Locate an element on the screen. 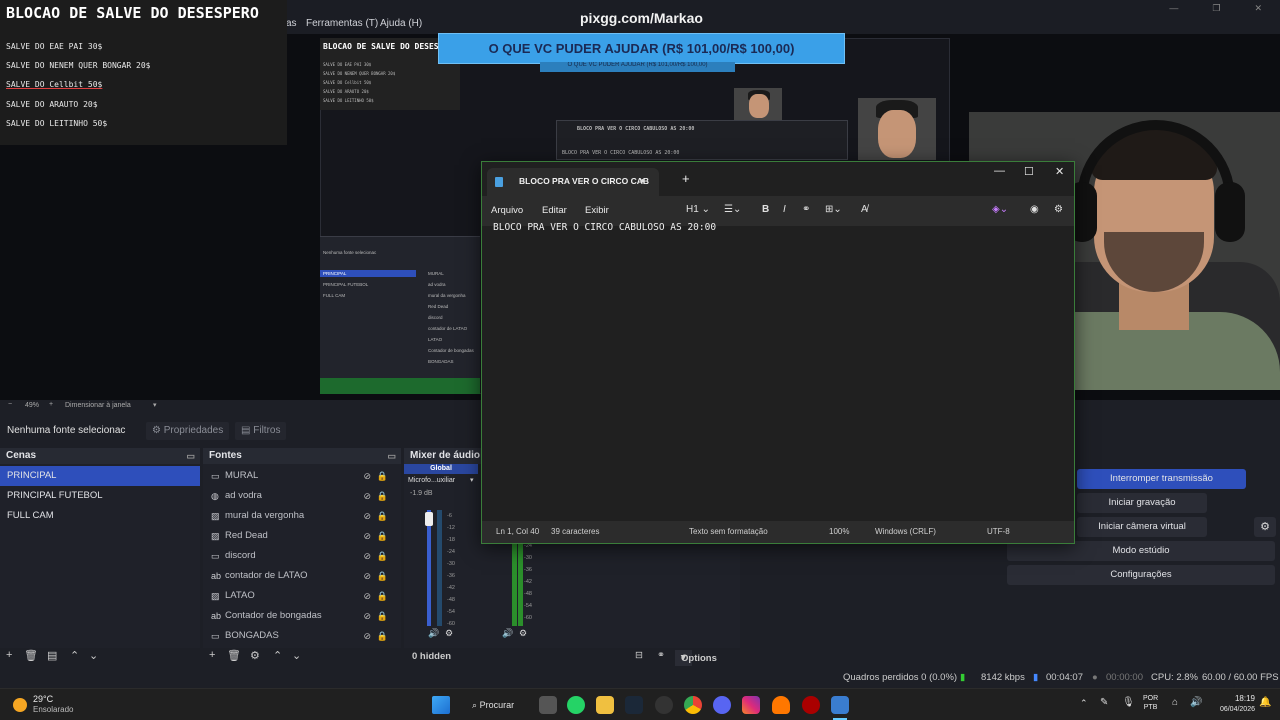 Image resolution: width=1280 pixels, height=720 pixels. virtual-camera-button: Iniciar câmera virtual is located at coordinates (1142, 527).